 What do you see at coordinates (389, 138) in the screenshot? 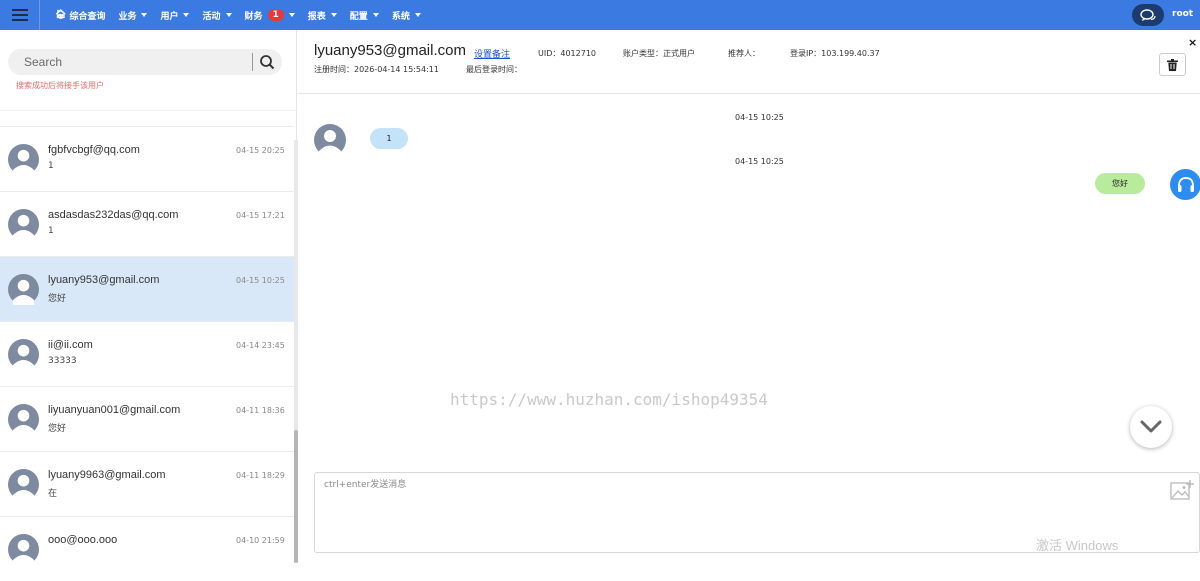
I see `incoming-message: 1` at bounding box center [389, 138].